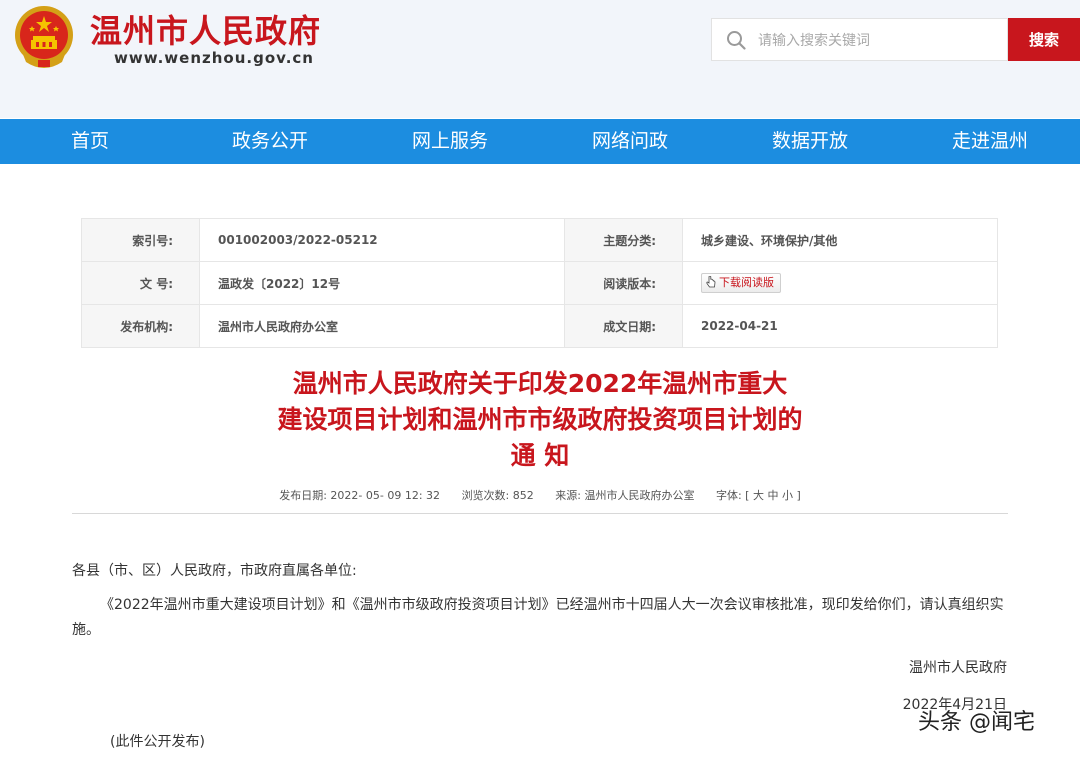 This screenshot has height=758, width=1080. Describe the element at coordinates (214, 58) in the screenshot. I see `site-url: www.wenzhou.gov.cn` at that location.